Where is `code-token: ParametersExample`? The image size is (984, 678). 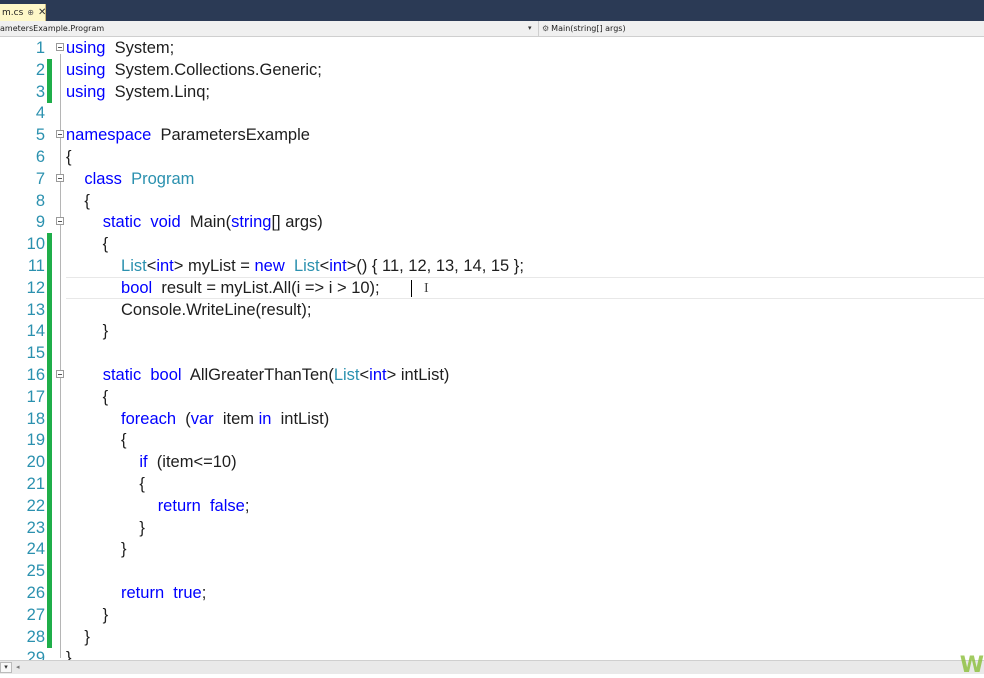
code-token: ParametersExample is located at coordinates (230, 135).